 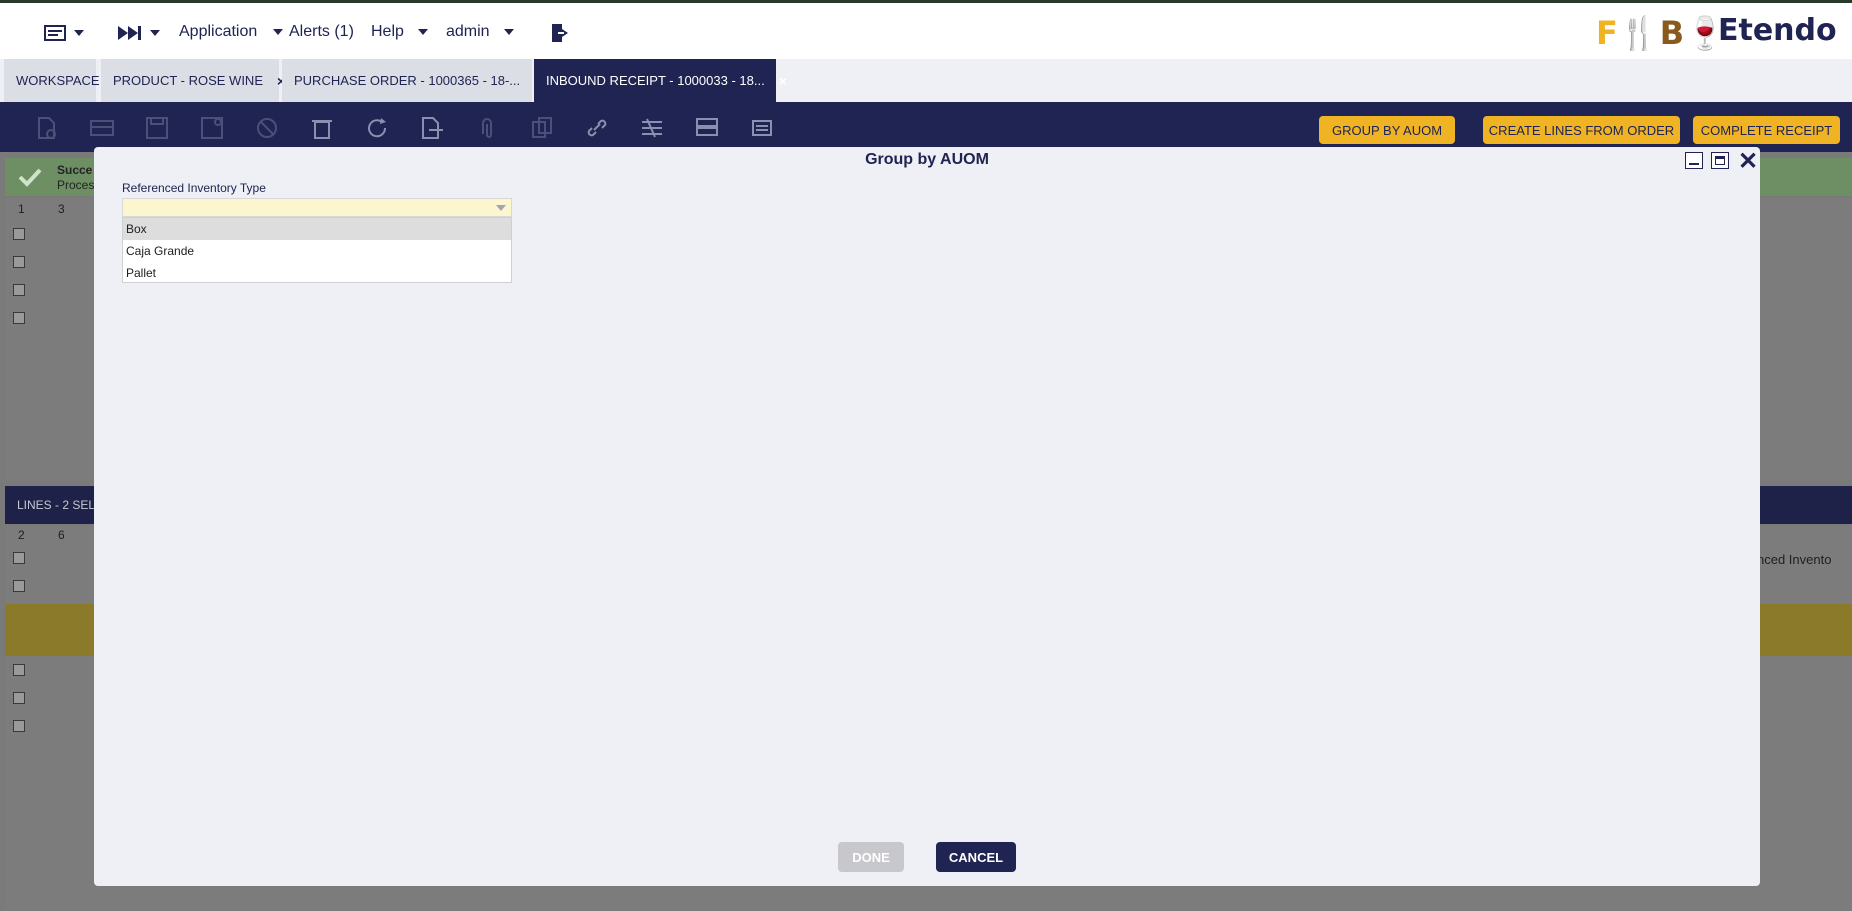 What do you see at coordinates (1387, 130) in the screenshot?
I see `group-by-auom-button: GROUP BY AUOM` at bounding box center [1387, 130].